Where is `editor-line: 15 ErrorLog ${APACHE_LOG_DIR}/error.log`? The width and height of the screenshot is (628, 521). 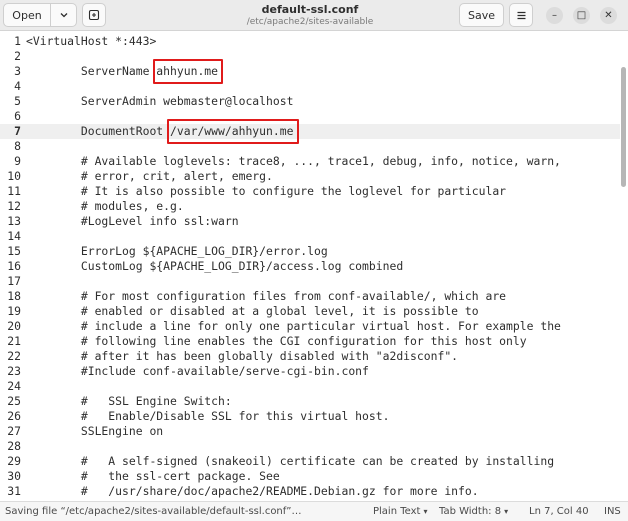
editor-line: 15 ErrorLog ${APACHE_LOG_DIR}/error.log is located at coordinates (310, 251).